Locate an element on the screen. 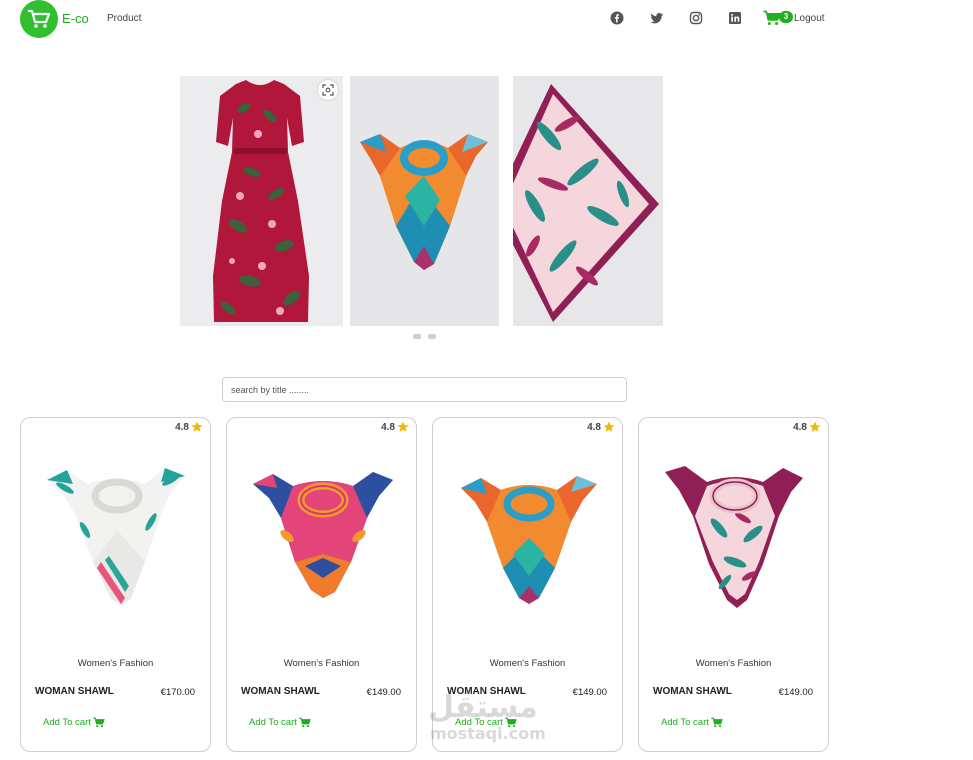  logo is located at coordinates (39, 19).